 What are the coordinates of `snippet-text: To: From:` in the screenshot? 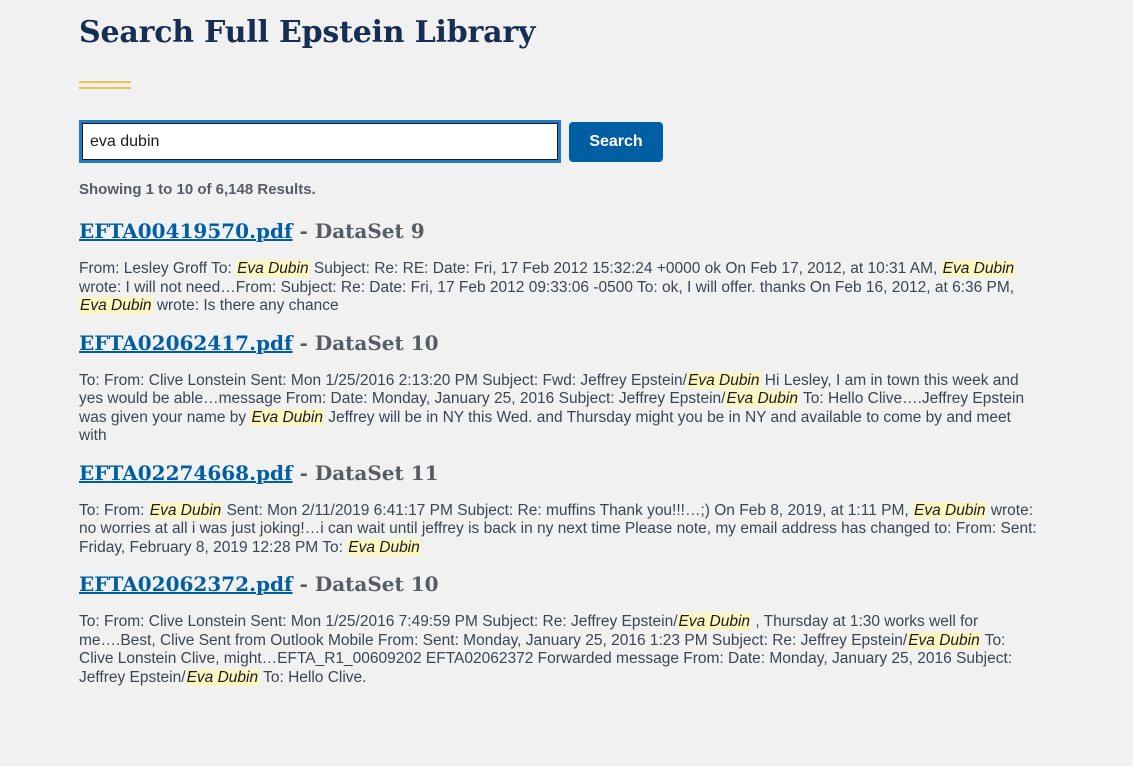 It's located at (114, 510).